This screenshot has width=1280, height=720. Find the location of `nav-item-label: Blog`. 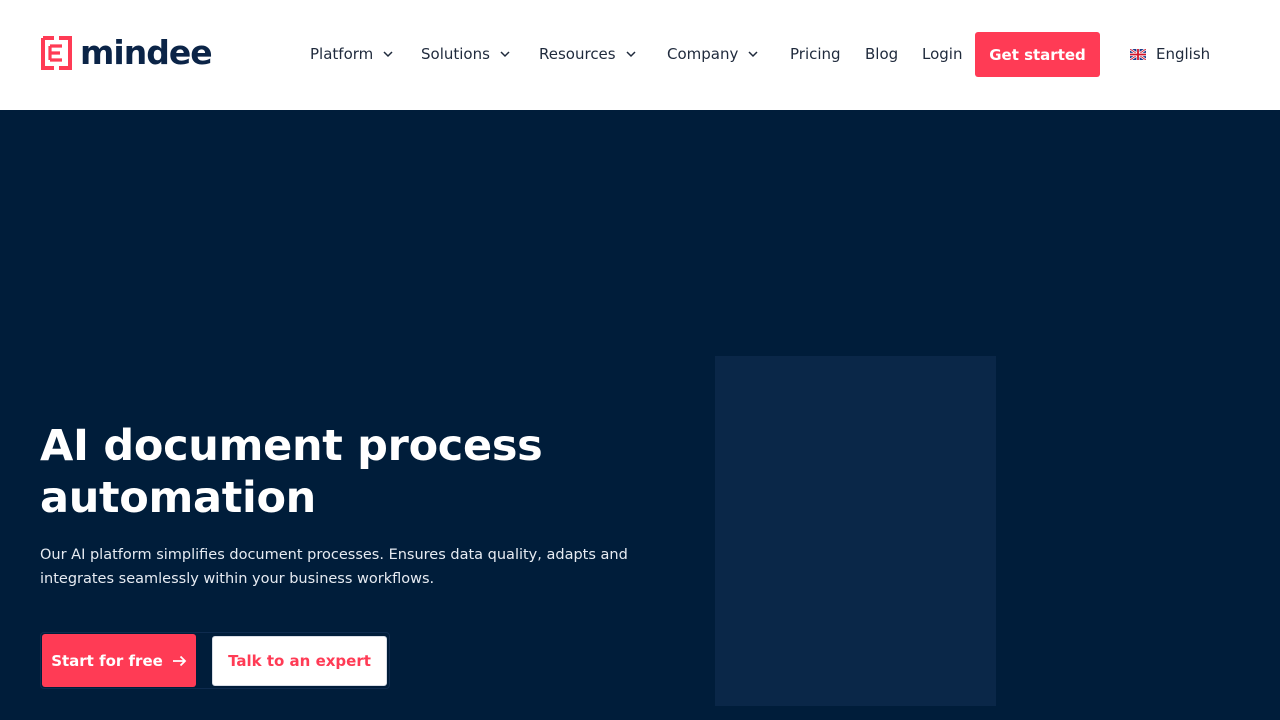

nav-item-label: Blog is located at coordinates (882, 54).